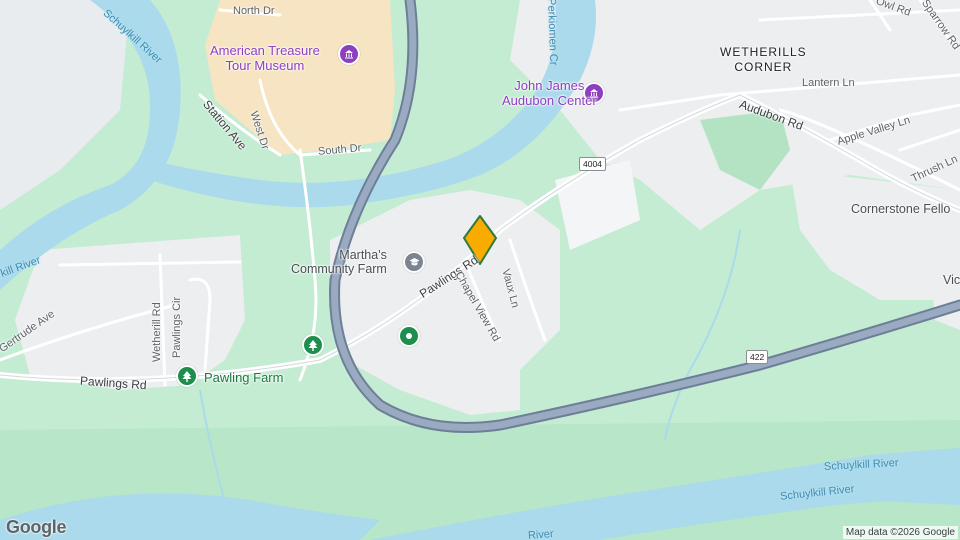  I want to click on vic-label: Vic, so click(951, 280).